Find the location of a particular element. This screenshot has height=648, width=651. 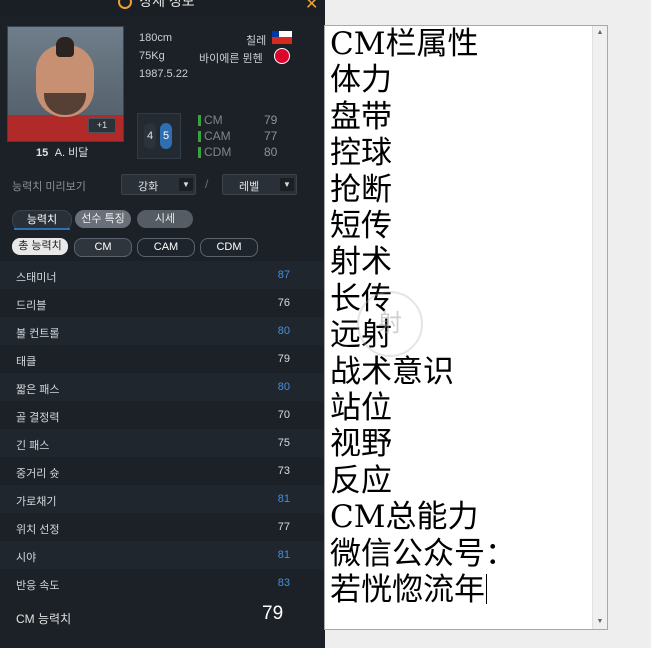

stat-row: 반응 속도 83 is located at coordinates (162, 583).